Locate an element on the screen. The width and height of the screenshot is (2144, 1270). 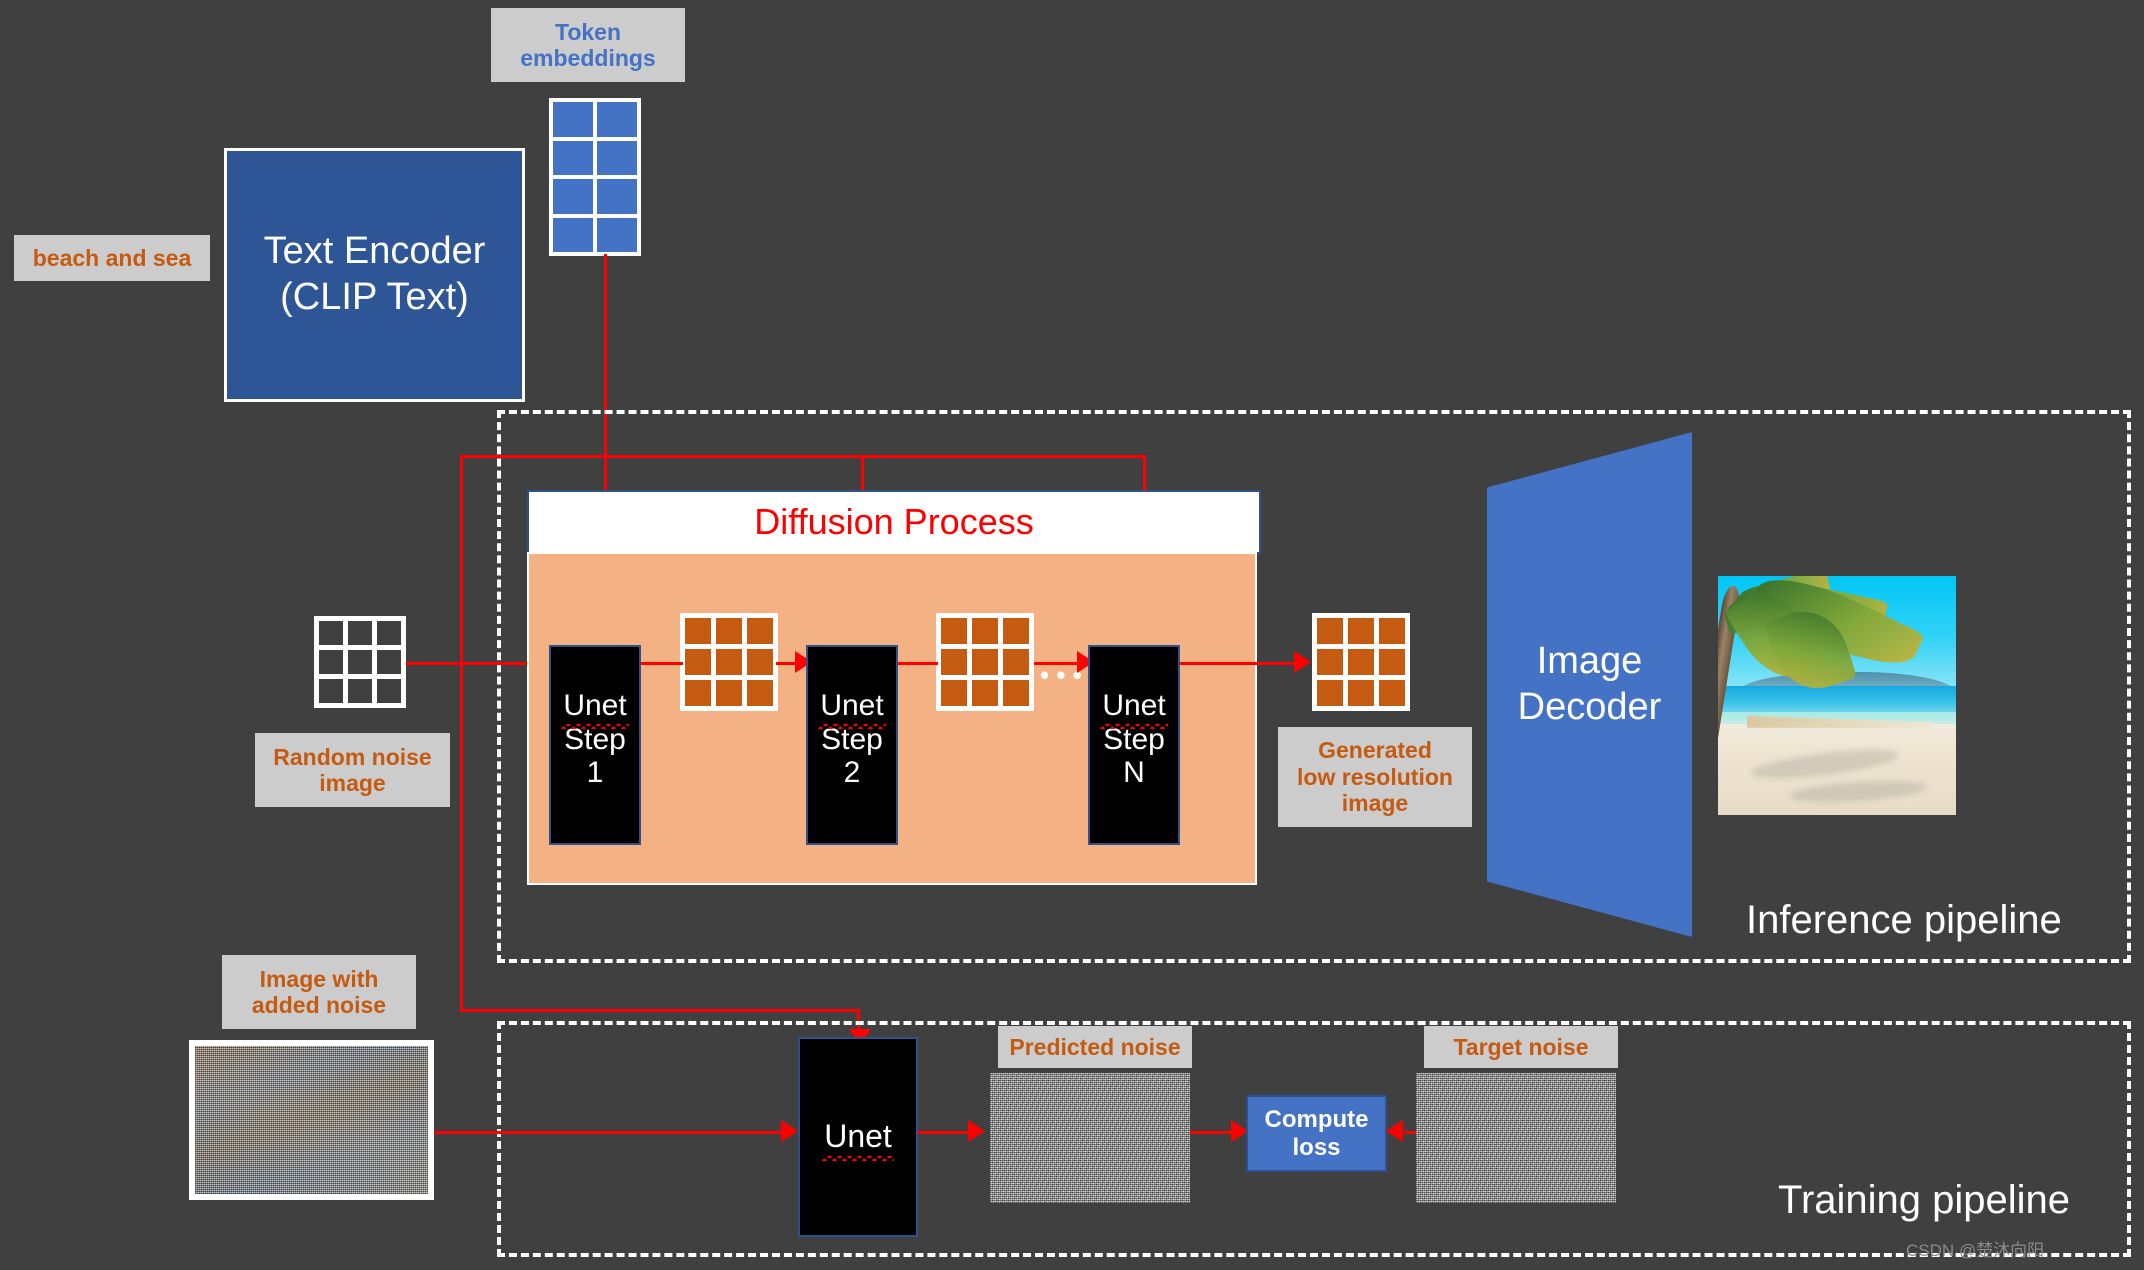
unet-step-1-line1: Unet is located at coordinates (595, 709).